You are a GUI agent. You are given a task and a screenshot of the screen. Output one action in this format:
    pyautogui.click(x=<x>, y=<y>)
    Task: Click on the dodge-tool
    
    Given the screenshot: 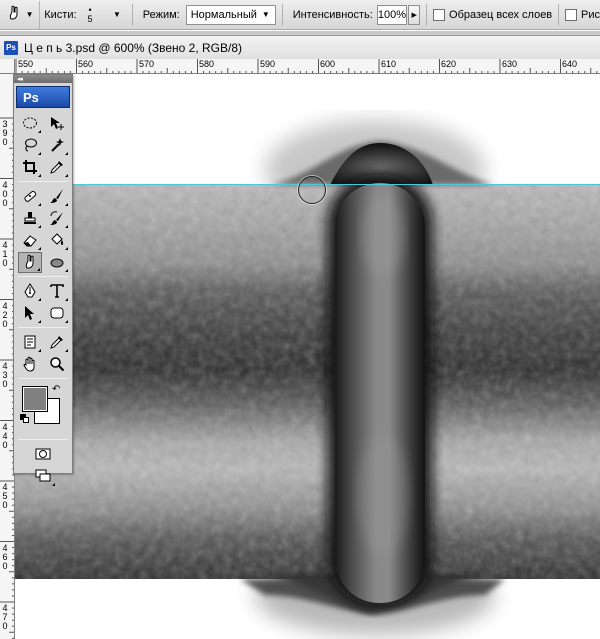 What is the action you would take?
    pyautogui.click(x=57, y=262)
    